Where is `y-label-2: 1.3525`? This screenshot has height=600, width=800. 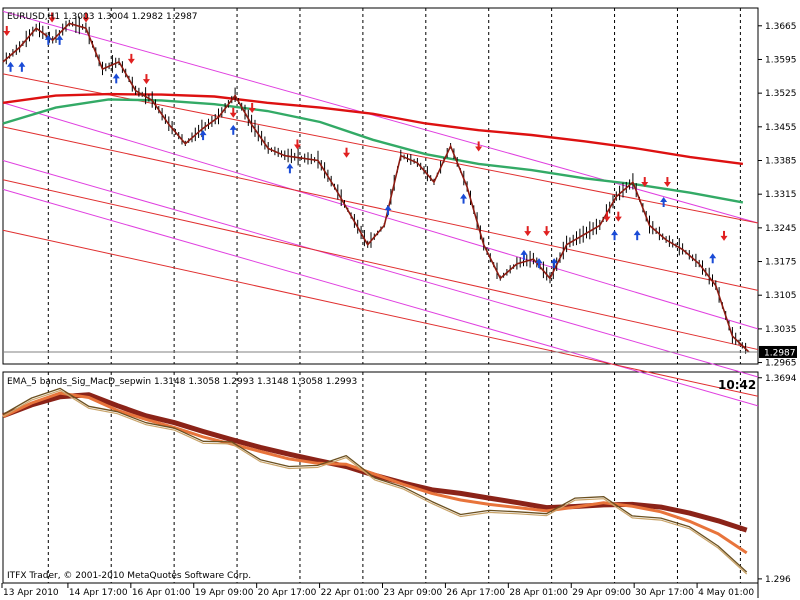 y-label-2: 1.3525 is located at coordinates (781, 94).